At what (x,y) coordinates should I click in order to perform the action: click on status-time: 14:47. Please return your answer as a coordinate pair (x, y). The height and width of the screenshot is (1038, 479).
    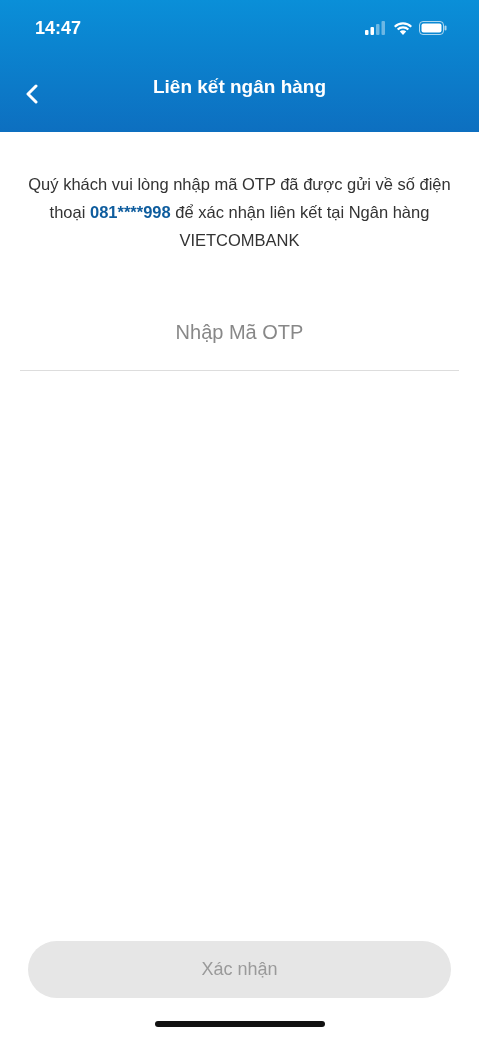
    Looking at the image, I should click on (58, 28).